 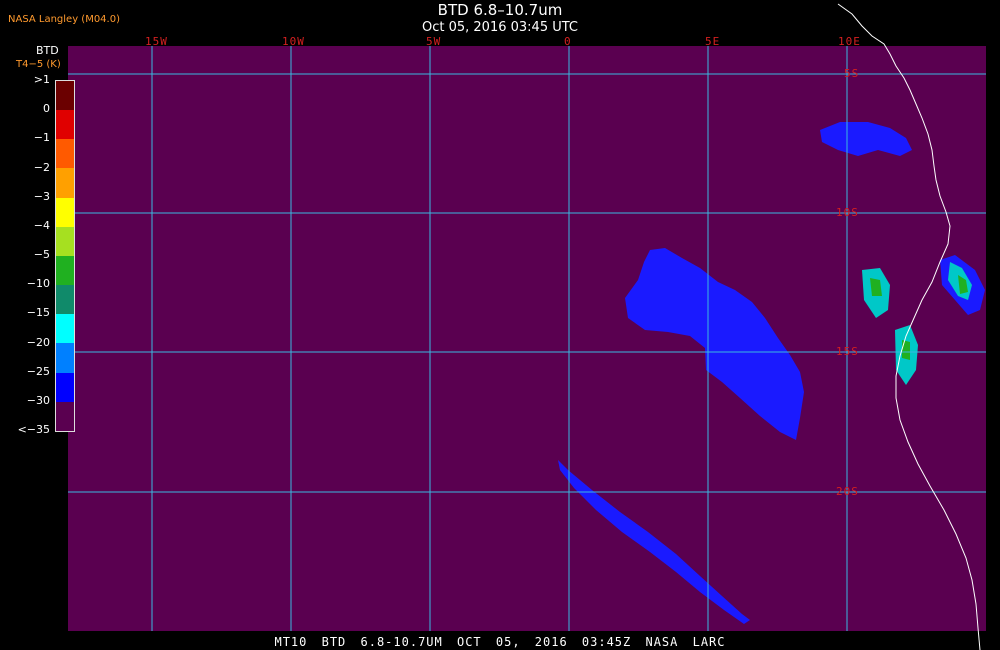 I want to click on color-scale-tick-label: −25, so click(x=38, y=371).